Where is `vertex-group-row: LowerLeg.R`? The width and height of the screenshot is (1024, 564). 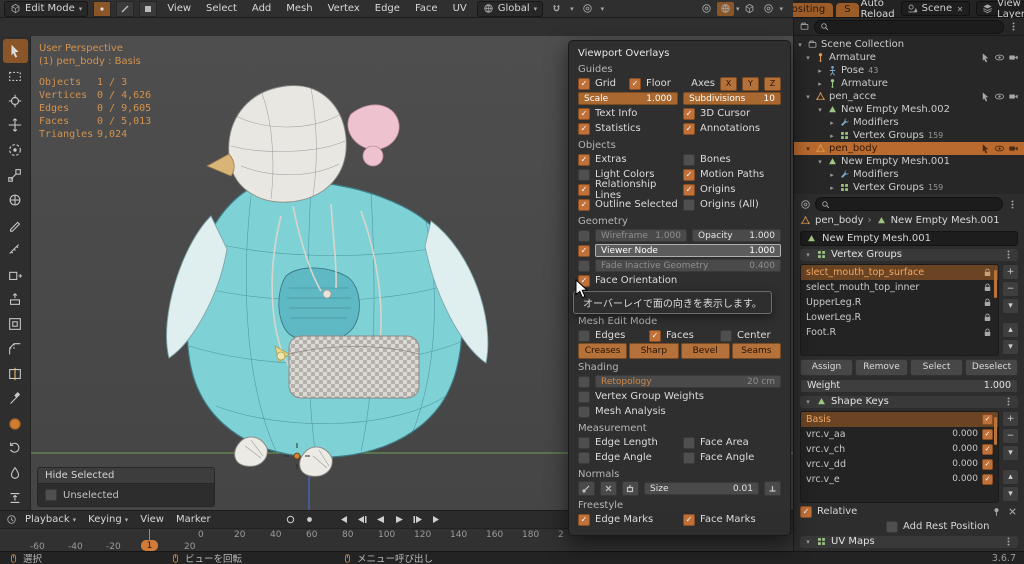
vertex-group-row: LowerLeg.R is located at coordinates (899, 317).